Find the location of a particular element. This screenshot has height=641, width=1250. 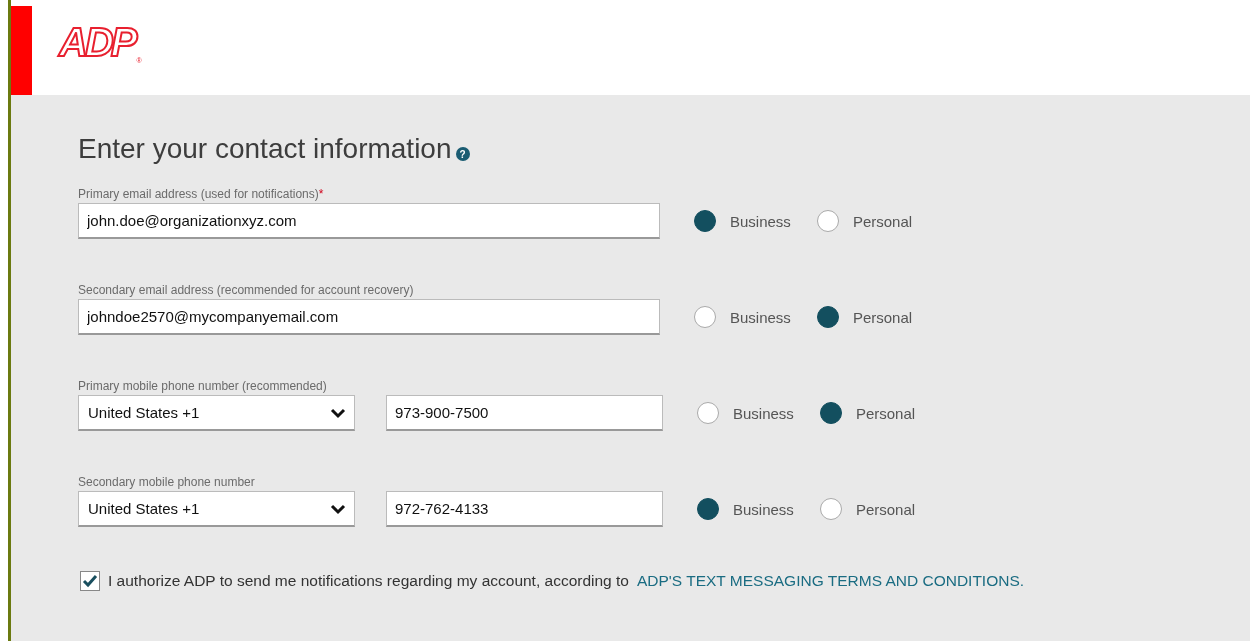

field-label: Secondary email address (recommended for account recovery) is located at coordinates (246, 290).